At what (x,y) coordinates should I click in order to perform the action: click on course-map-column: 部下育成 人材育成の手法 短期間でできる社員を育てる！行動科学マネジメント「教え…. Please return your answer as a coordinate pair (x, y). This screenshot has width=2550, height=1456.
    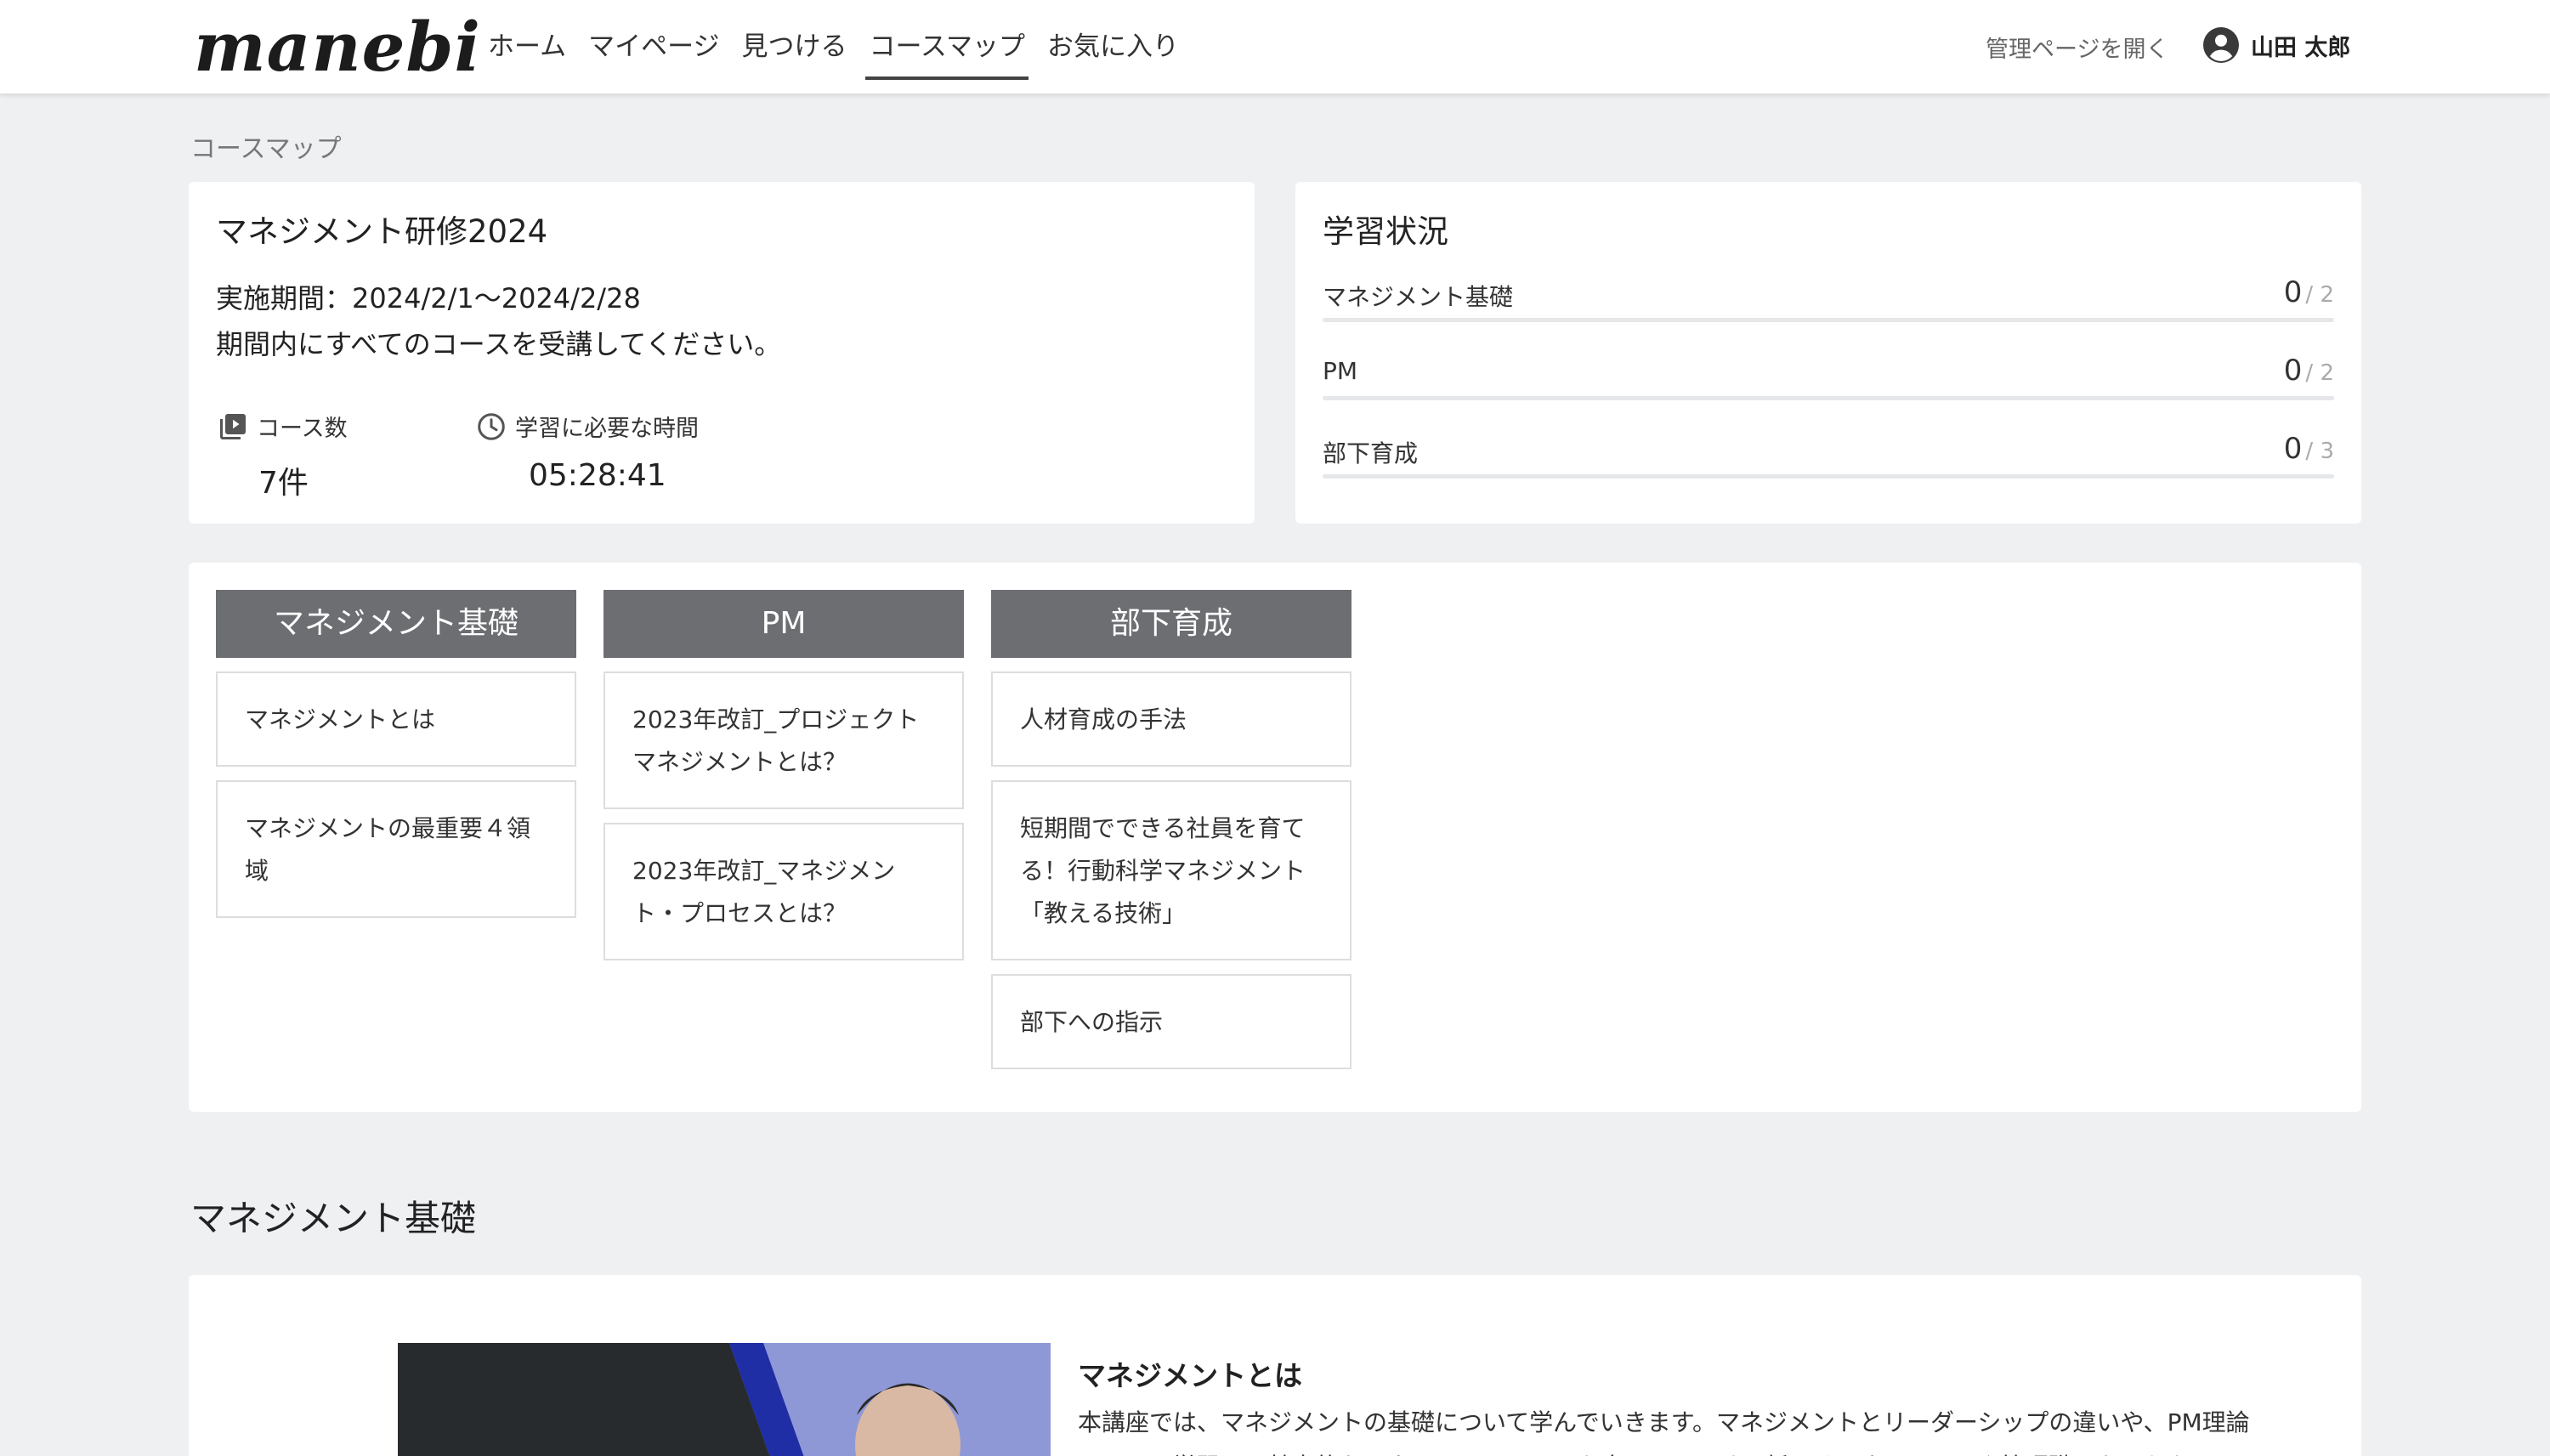
    Looking at the image, I should click on (1171, 830).